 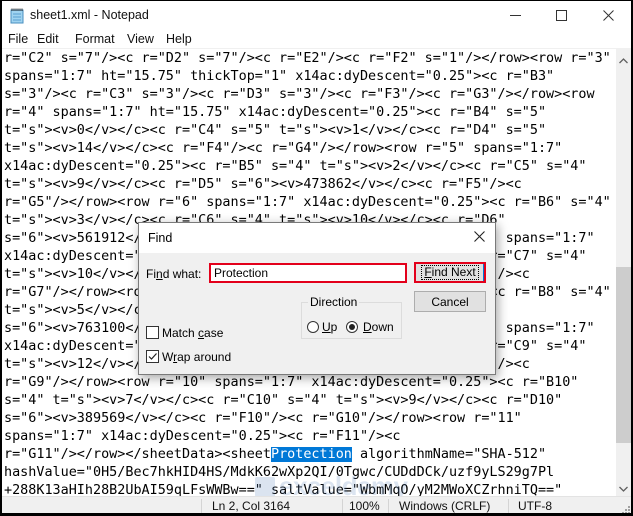 I want to click on line-ending: Windows (CRLF), so click(x=445, y=506).